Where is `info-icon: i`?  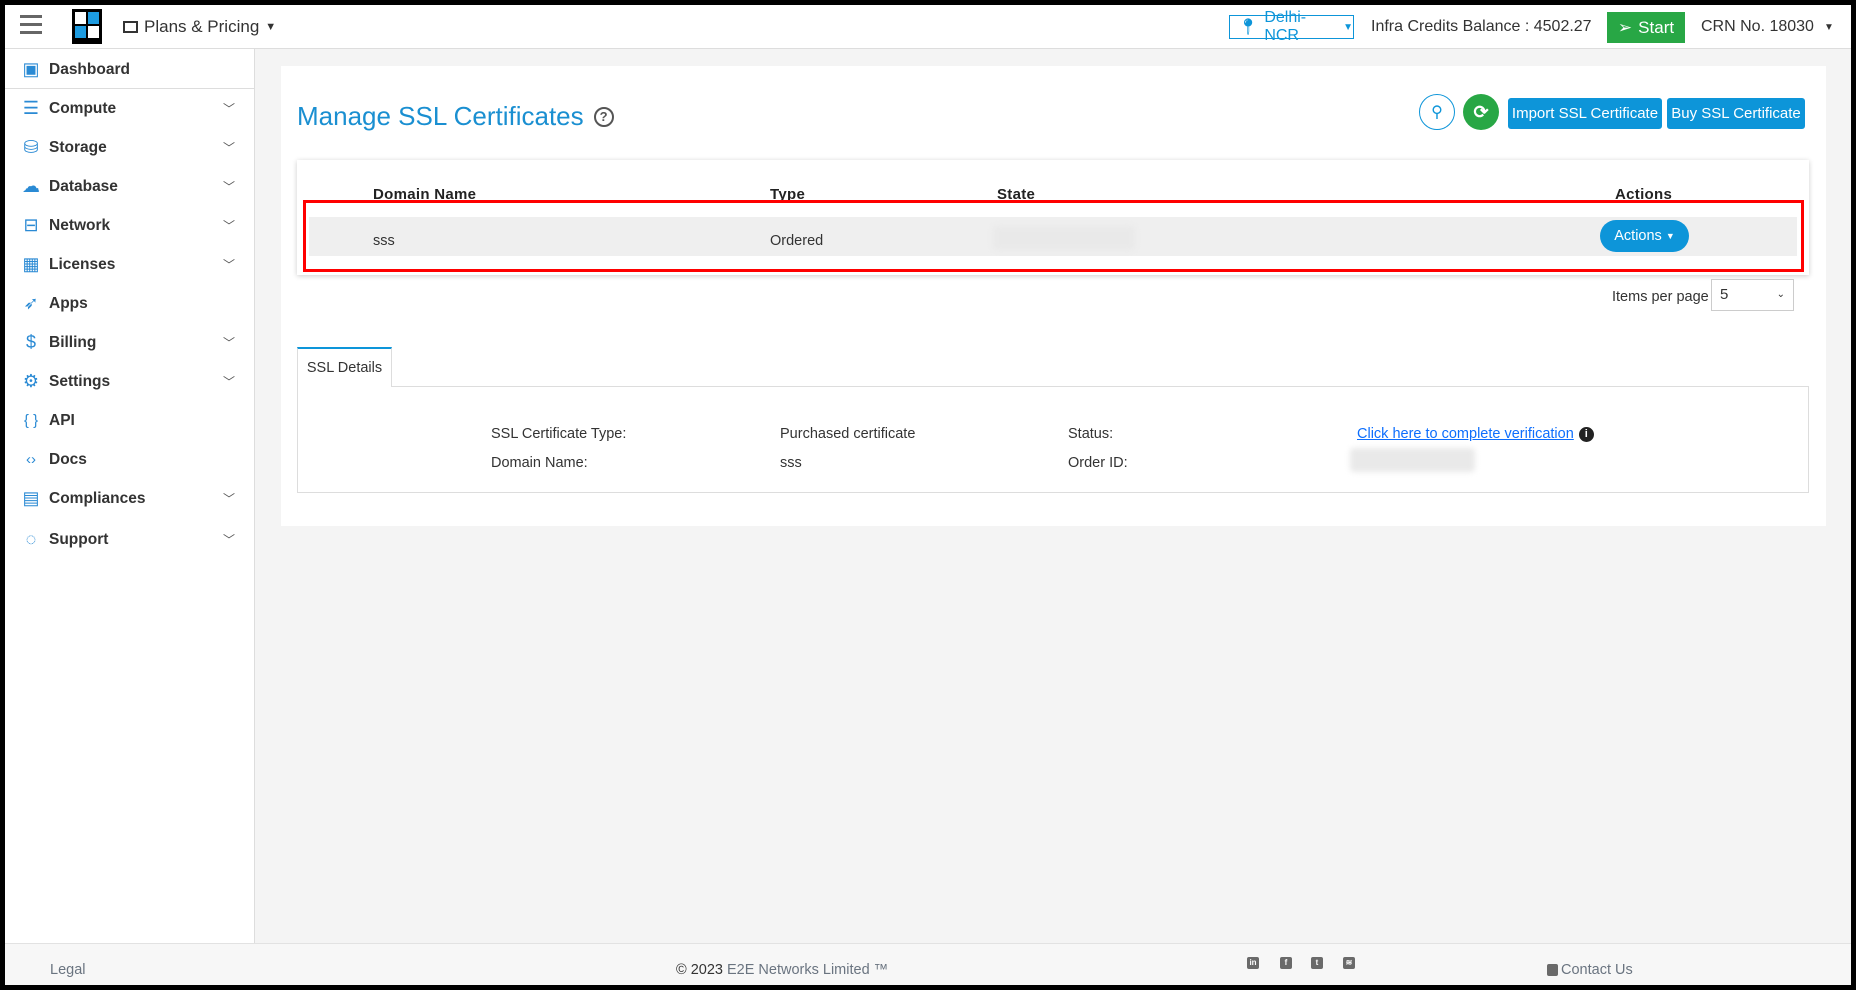
info-icon: i is located at coordinates (1586, 434).